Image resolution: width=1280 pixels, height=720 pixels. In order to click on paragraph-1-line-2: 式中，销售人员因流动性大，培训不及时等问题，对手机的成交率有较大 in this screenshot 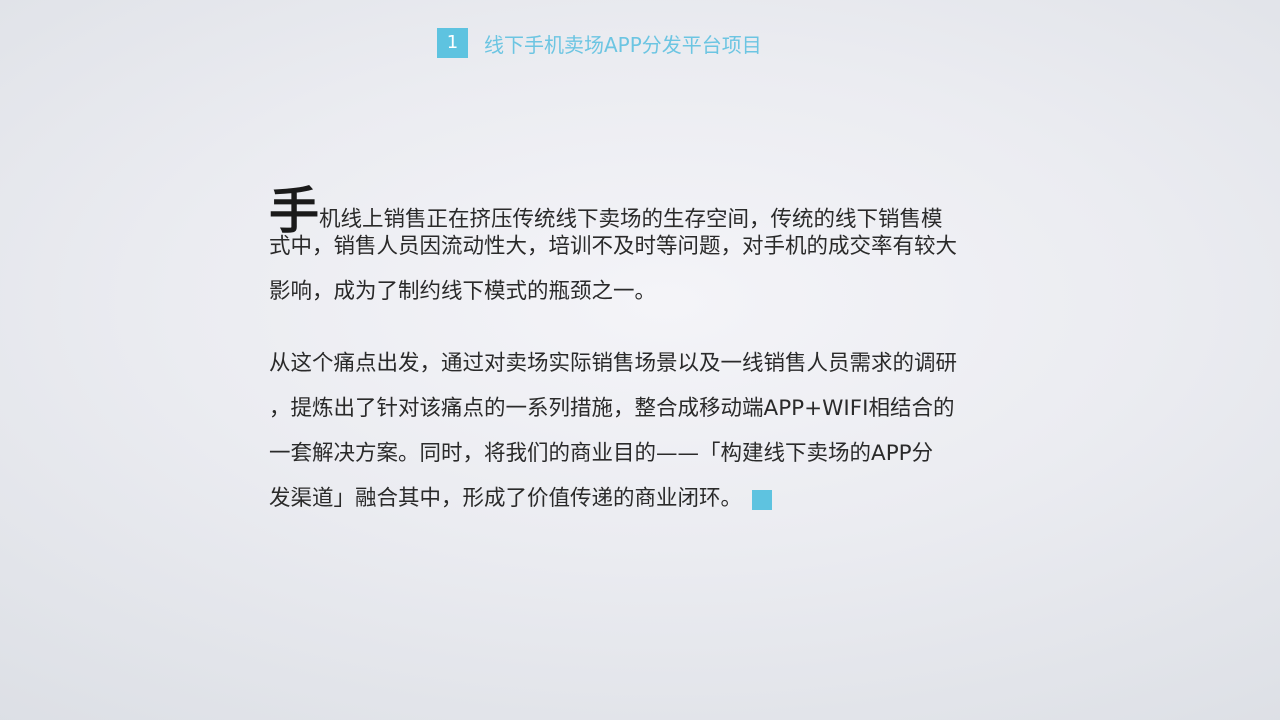, I will do `click(613, 246)`.